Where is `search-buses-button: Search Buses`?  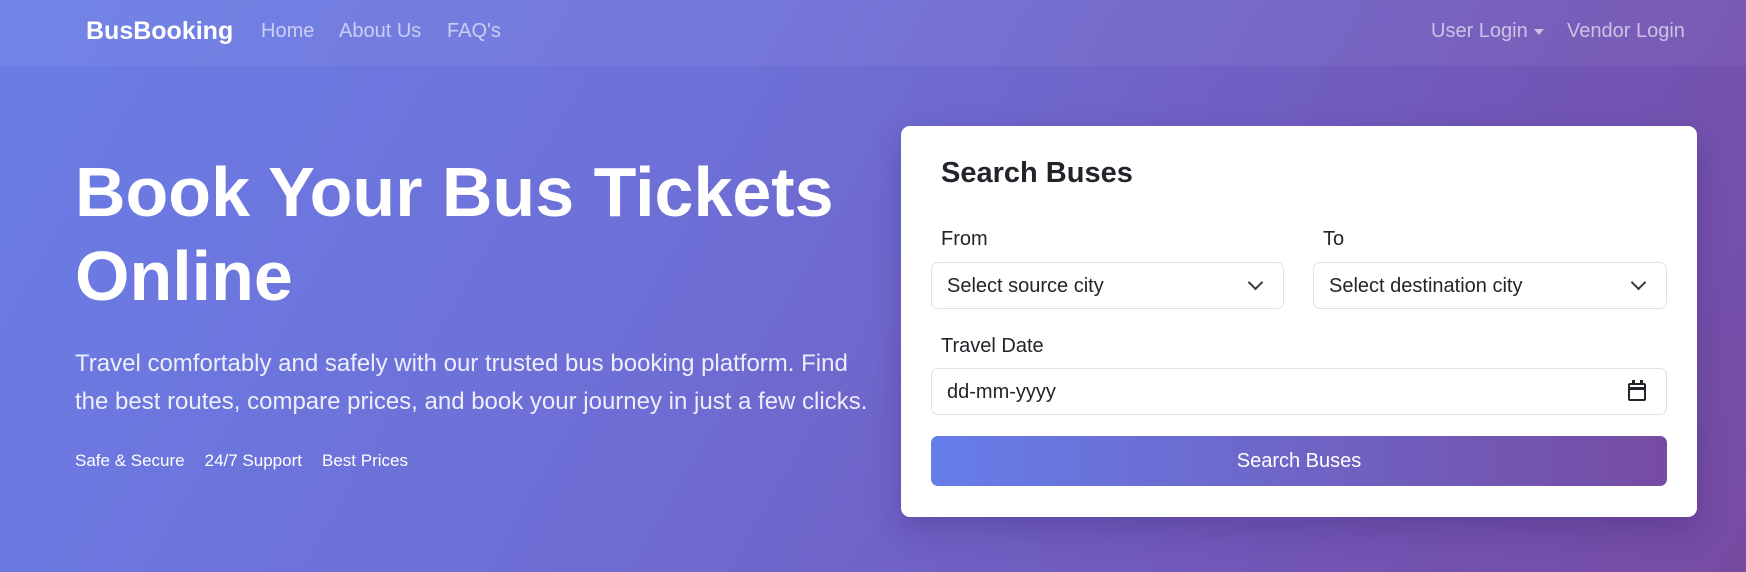
search-buses-button: Search Buses is located at coordinates (1299, 461).